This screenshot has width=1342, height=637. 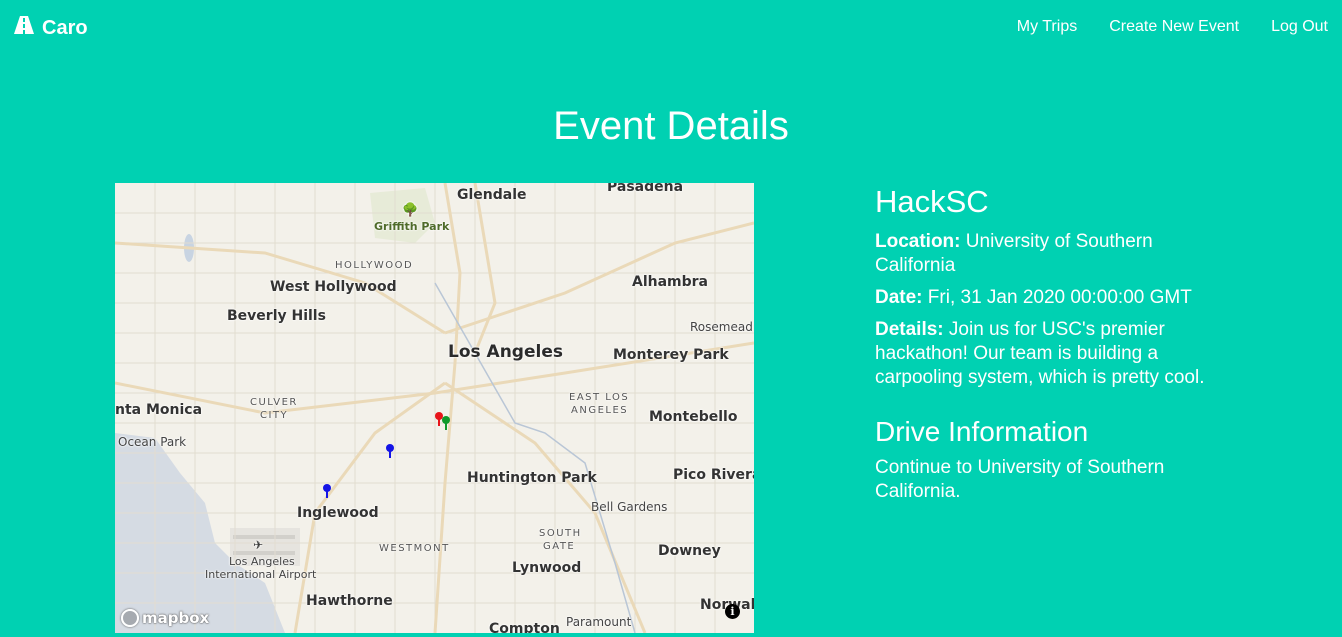 I want to click on map-label-west-hollywood: West Hollywood, so click(x=333, y=287).